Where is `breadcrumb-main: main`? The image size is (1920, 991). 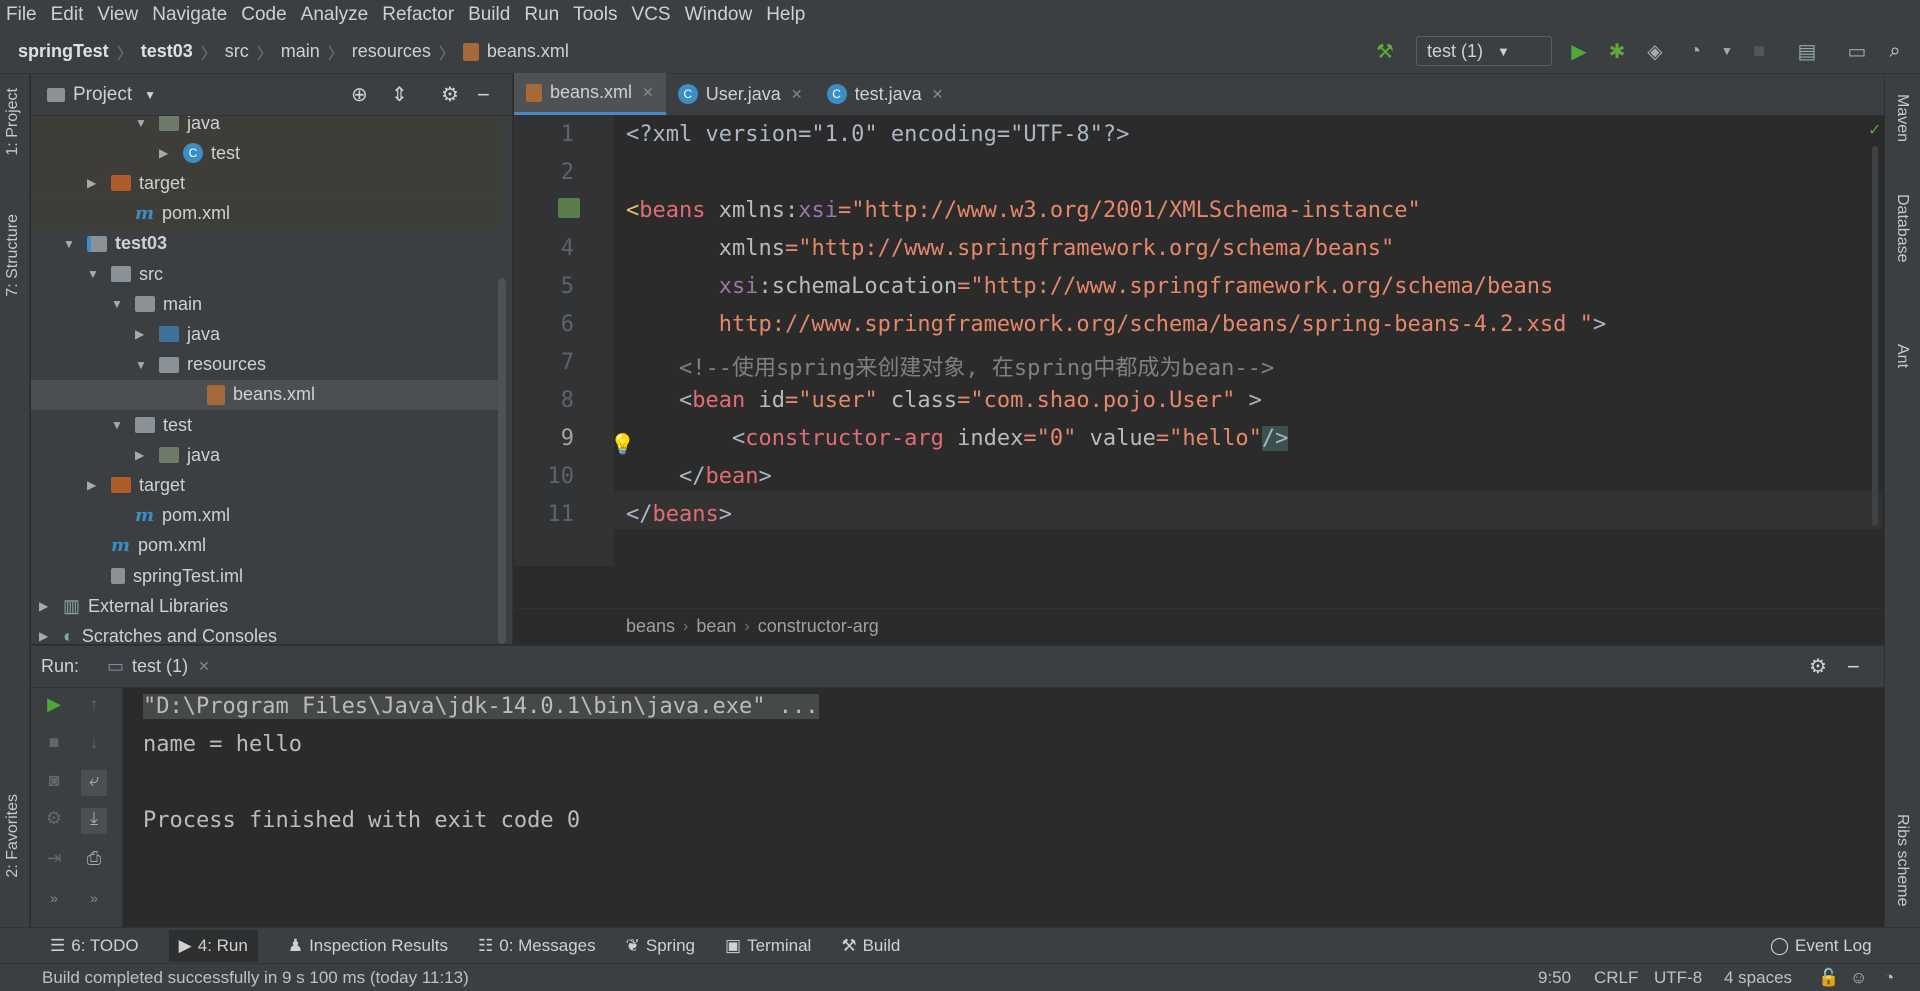 breadcrumb-main: main is located at coordinates (300, 51).